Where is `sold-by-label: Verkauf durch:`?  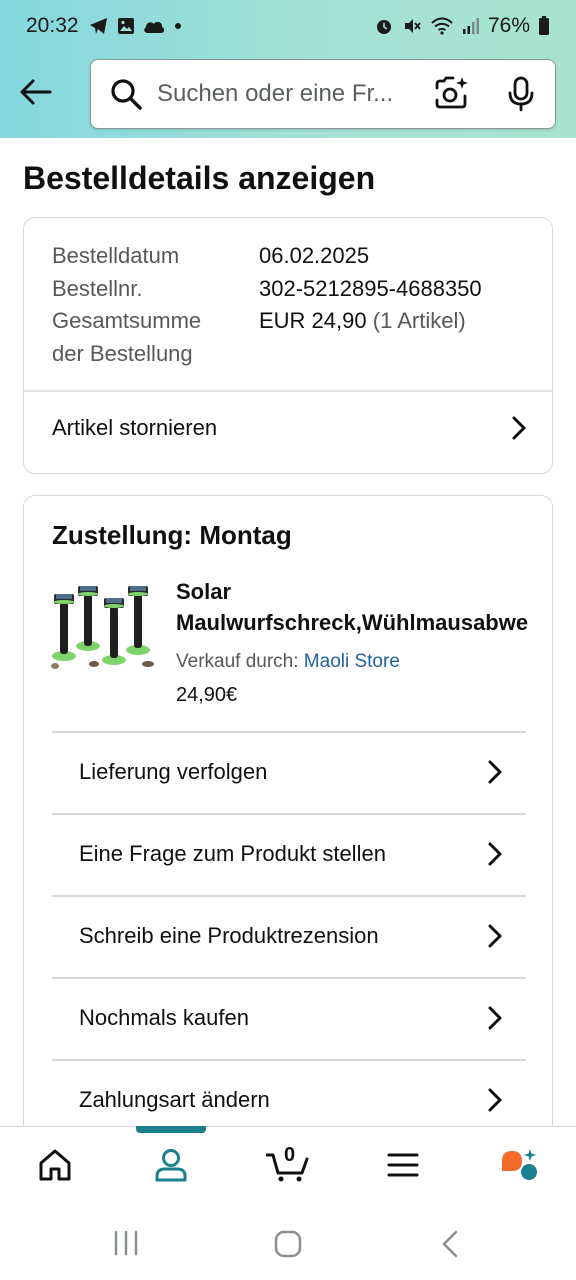
sold-by-label: Verkauf durch: is located at coordinates (240, 661).